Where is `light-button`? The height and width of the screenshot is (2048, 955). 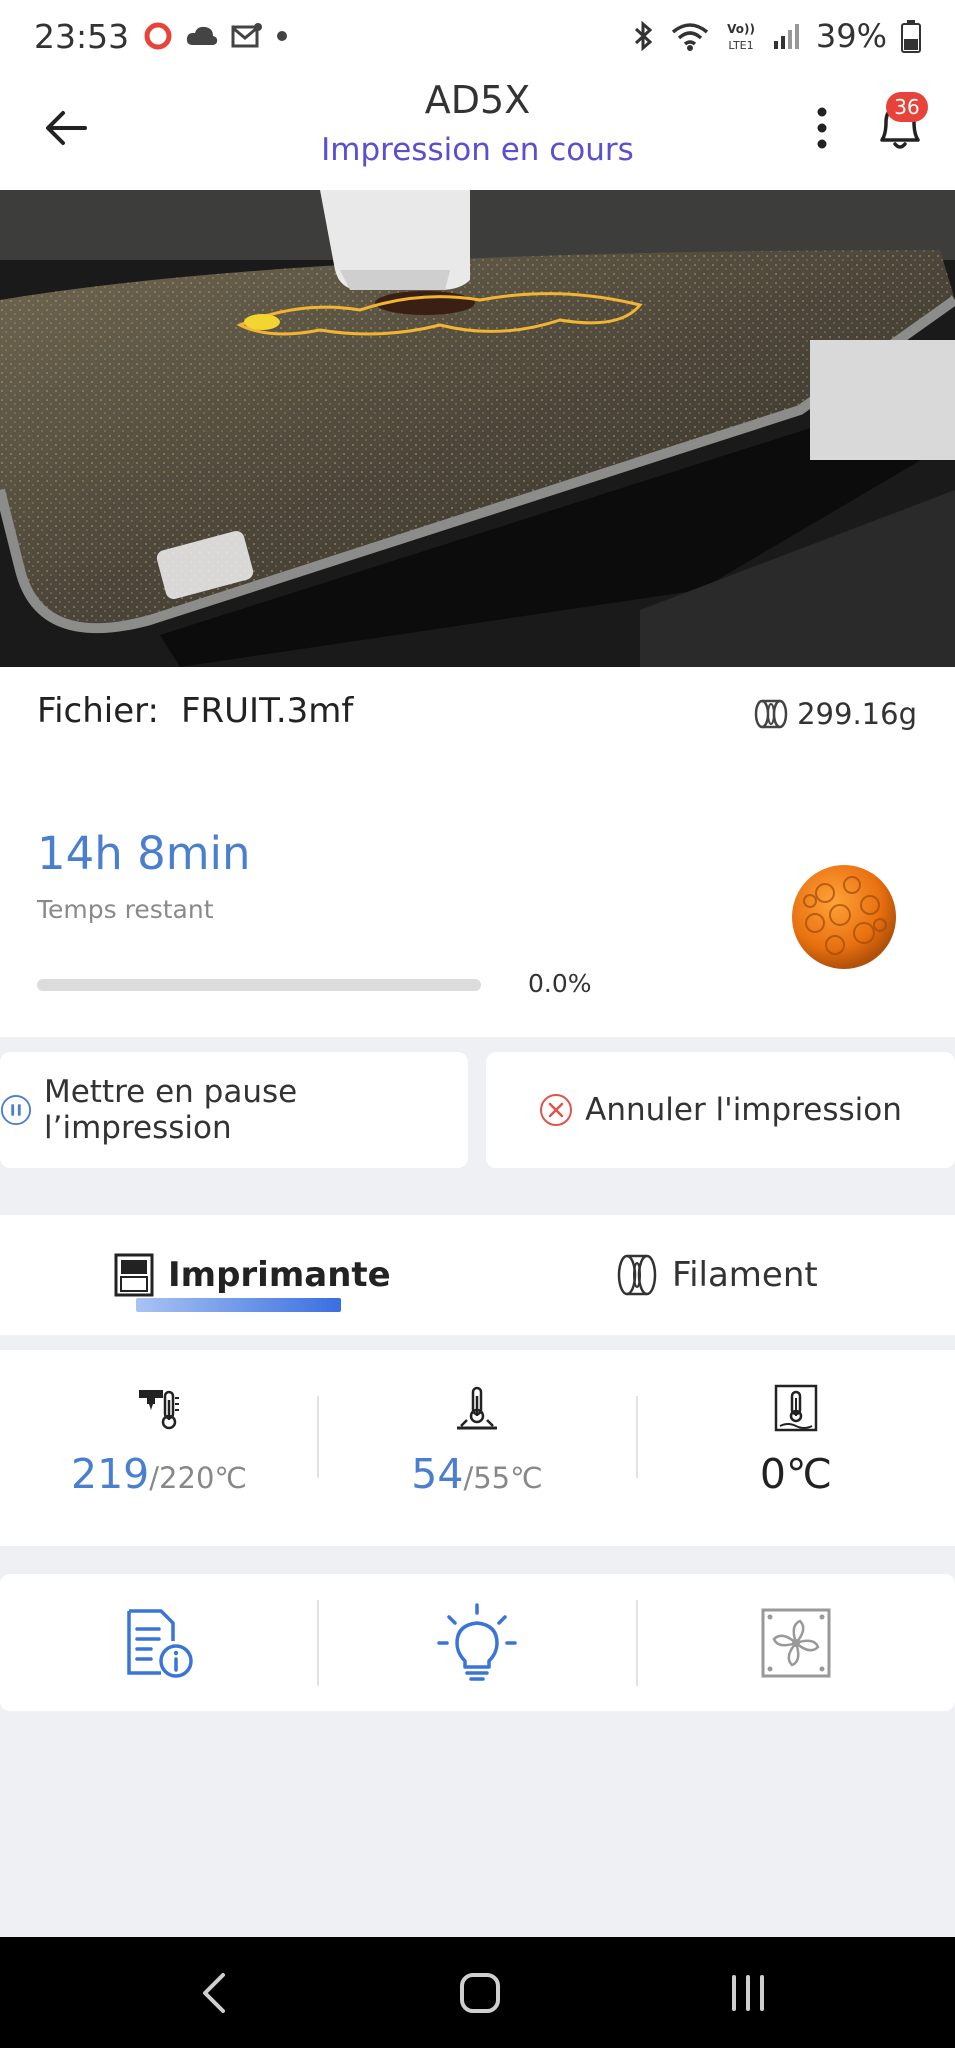
light-button is located at coordinates (477, 1642).